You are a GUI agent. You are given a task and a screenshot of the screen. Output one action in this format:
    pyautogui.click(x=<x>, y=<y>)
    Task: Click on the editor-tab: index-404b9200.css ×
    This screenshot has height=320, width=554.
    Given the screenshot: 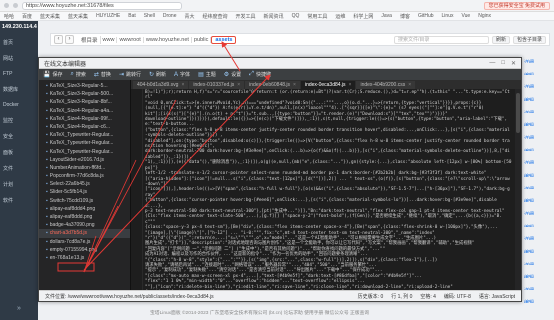 What is the action you would take?
    pyautogui.click(x=386, y=85)
    